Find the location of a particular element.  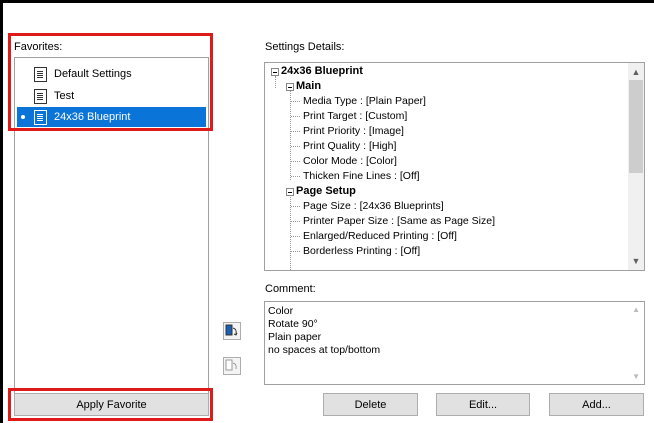

window-left-border is located at coordinates (1, 211).